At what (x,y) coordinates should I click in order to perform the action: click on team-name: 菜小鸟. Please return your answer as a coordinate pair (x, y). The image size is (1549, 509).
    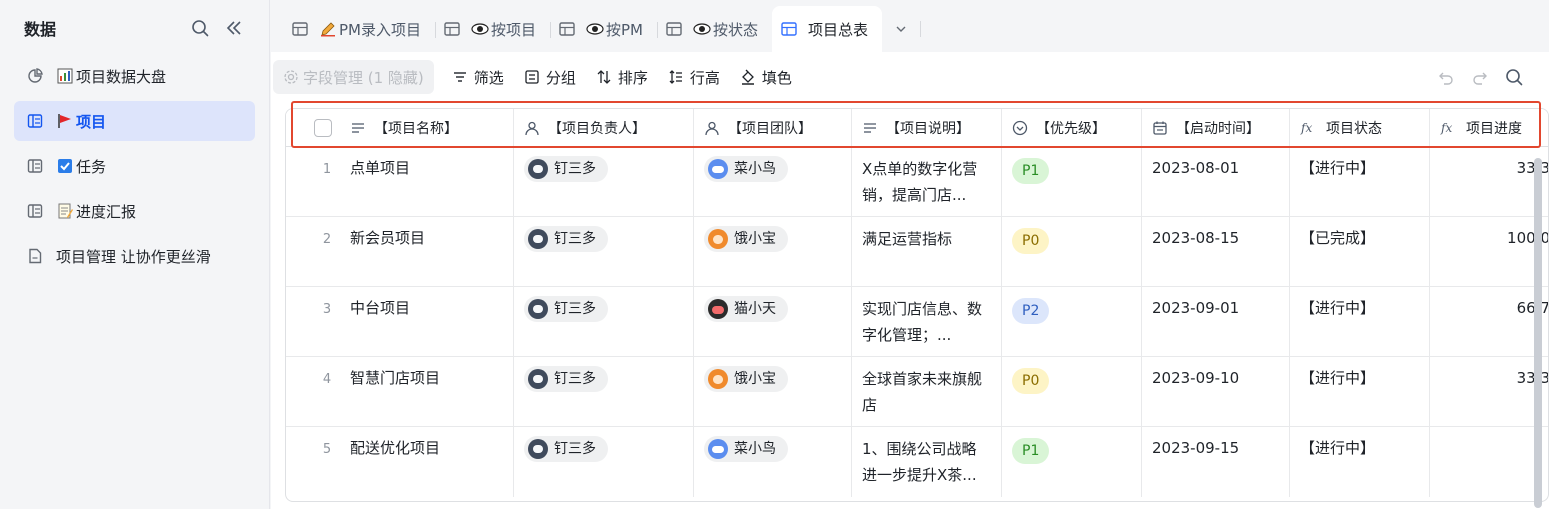
    Looking at the image, I should click on (755, 168).